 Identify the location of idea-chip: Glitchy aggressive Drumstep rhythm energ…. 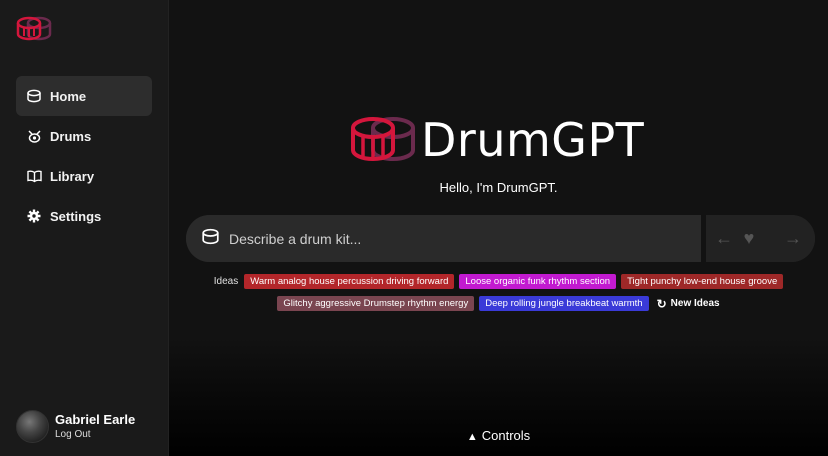
(376, 303).